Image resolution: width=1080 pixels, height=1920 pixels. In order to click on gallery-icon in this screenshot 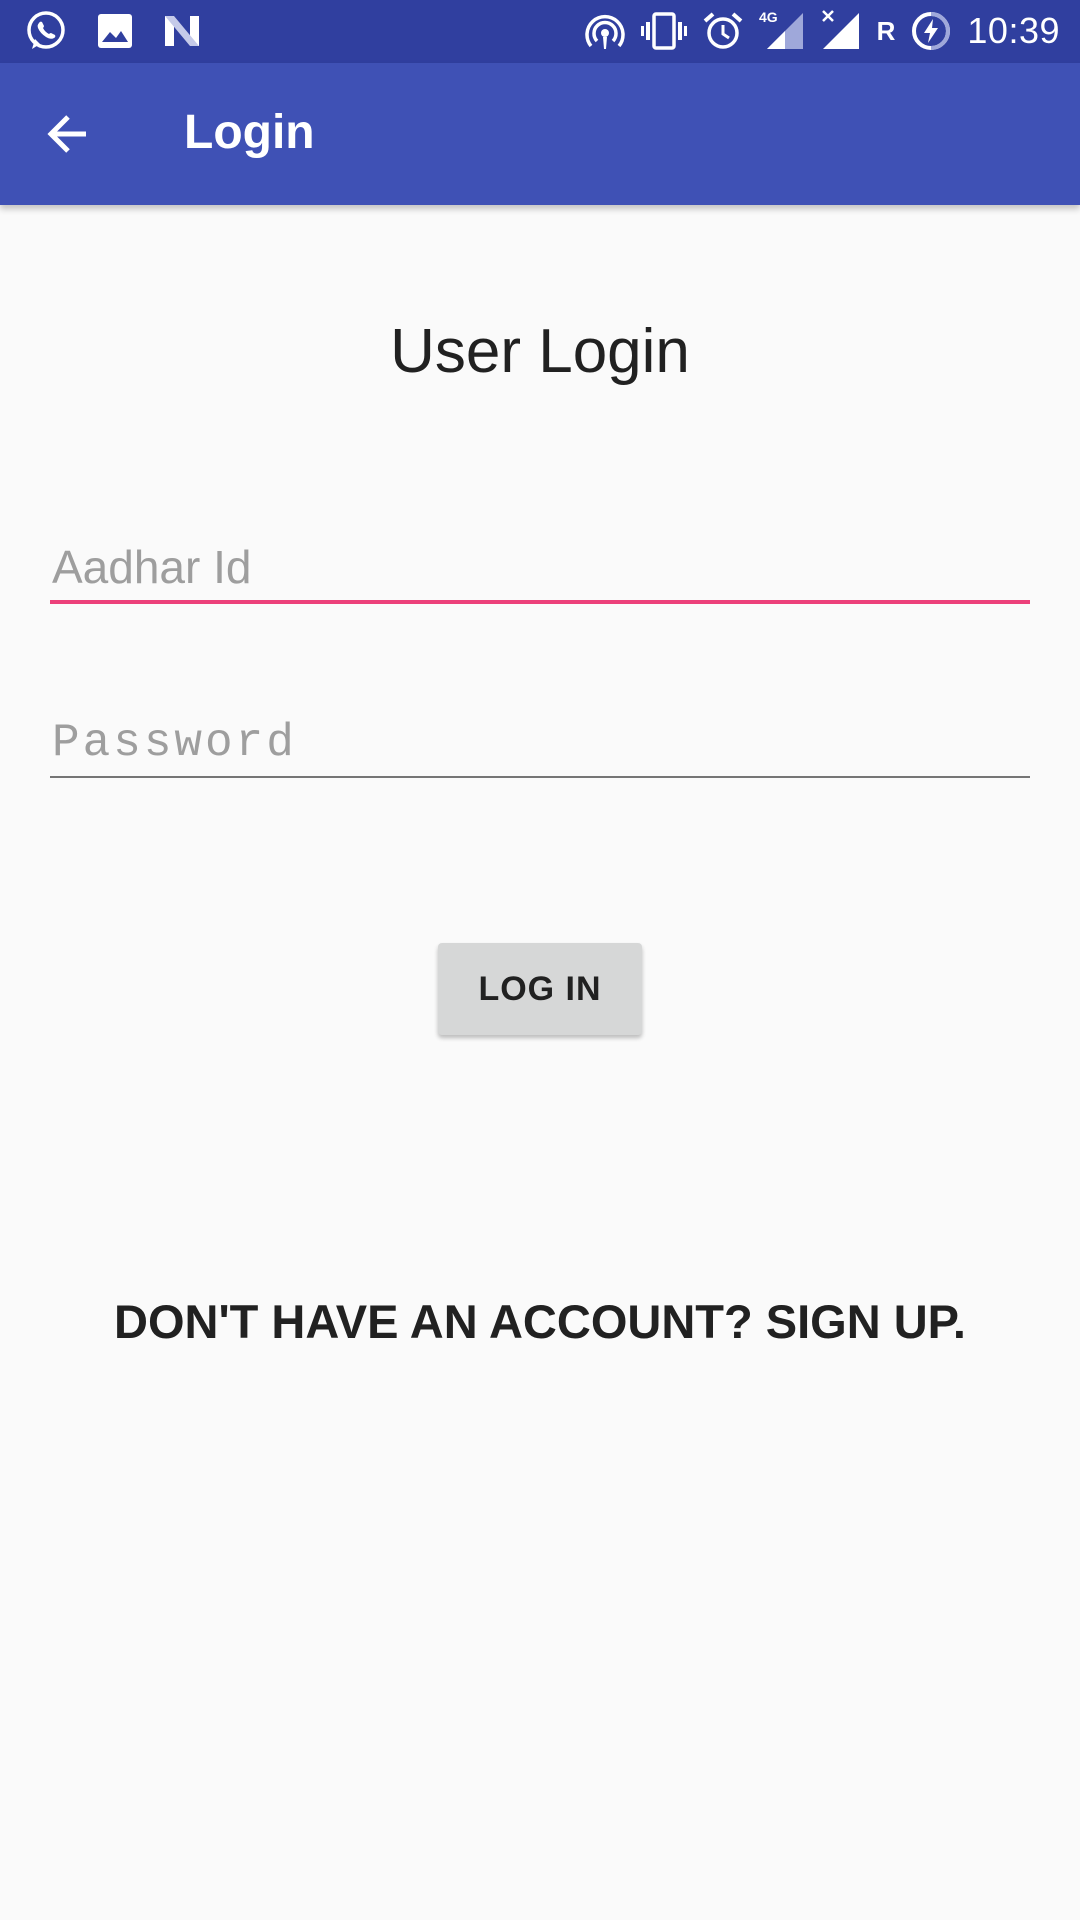, I will do `click(115, 31)`.